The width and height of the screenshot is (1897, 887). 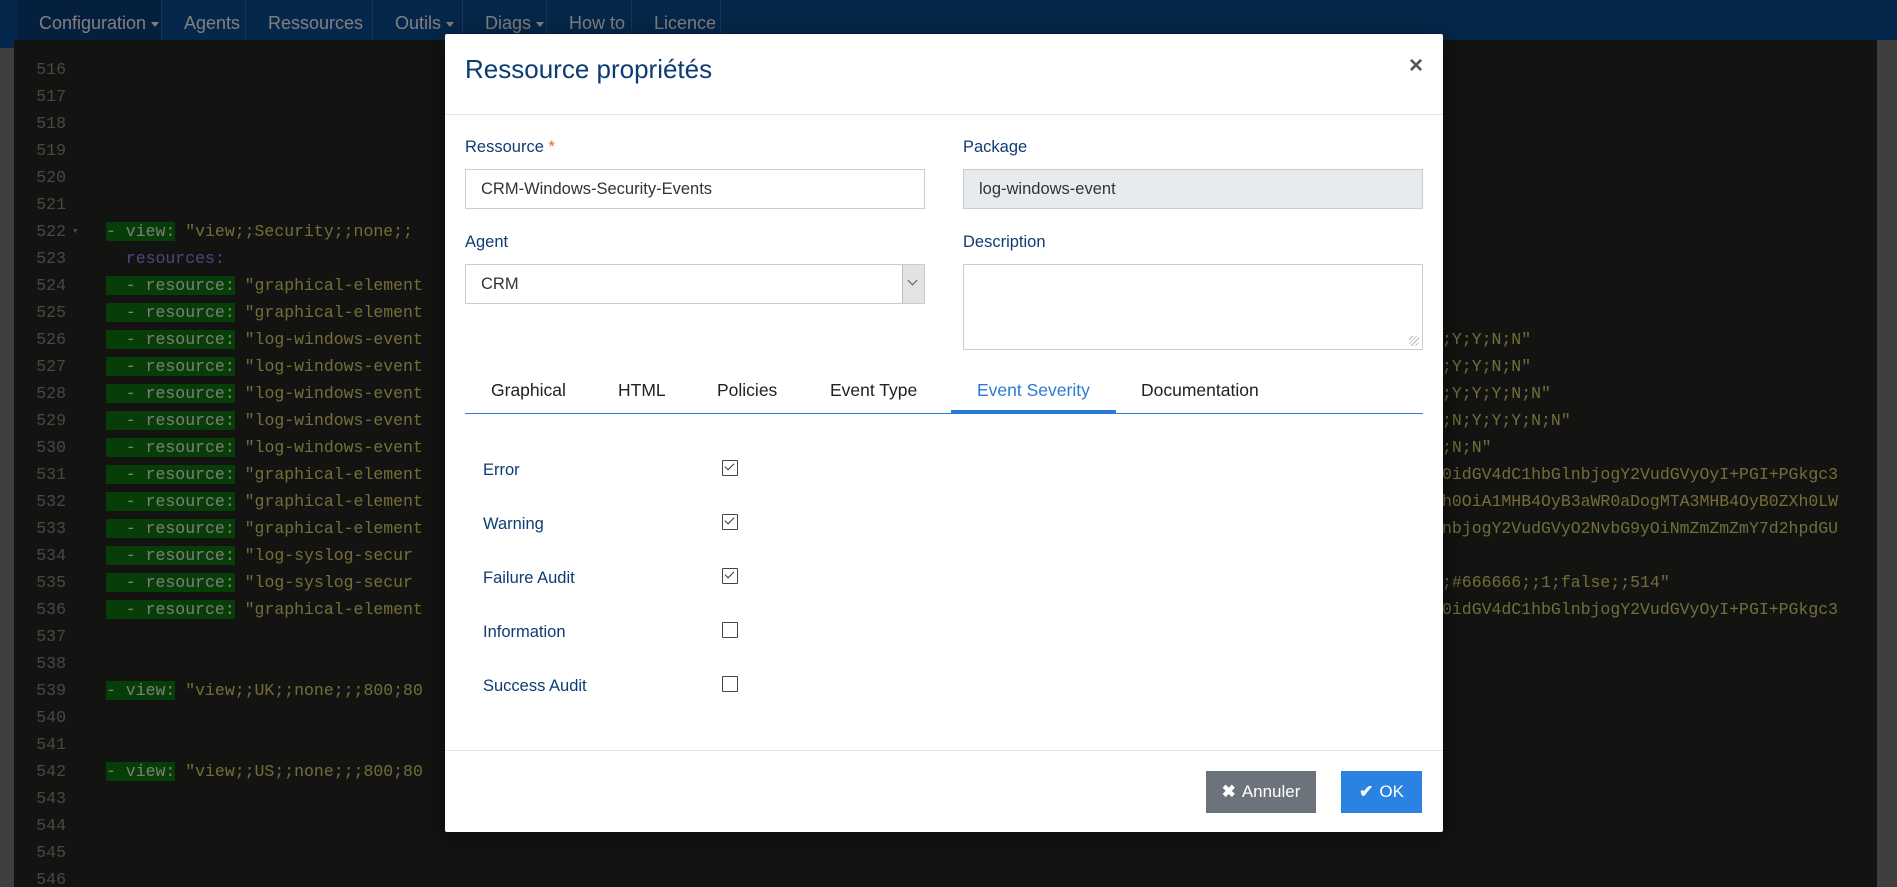 I want to click on ressource-label: Ressource *, so click(x=510, y=147).